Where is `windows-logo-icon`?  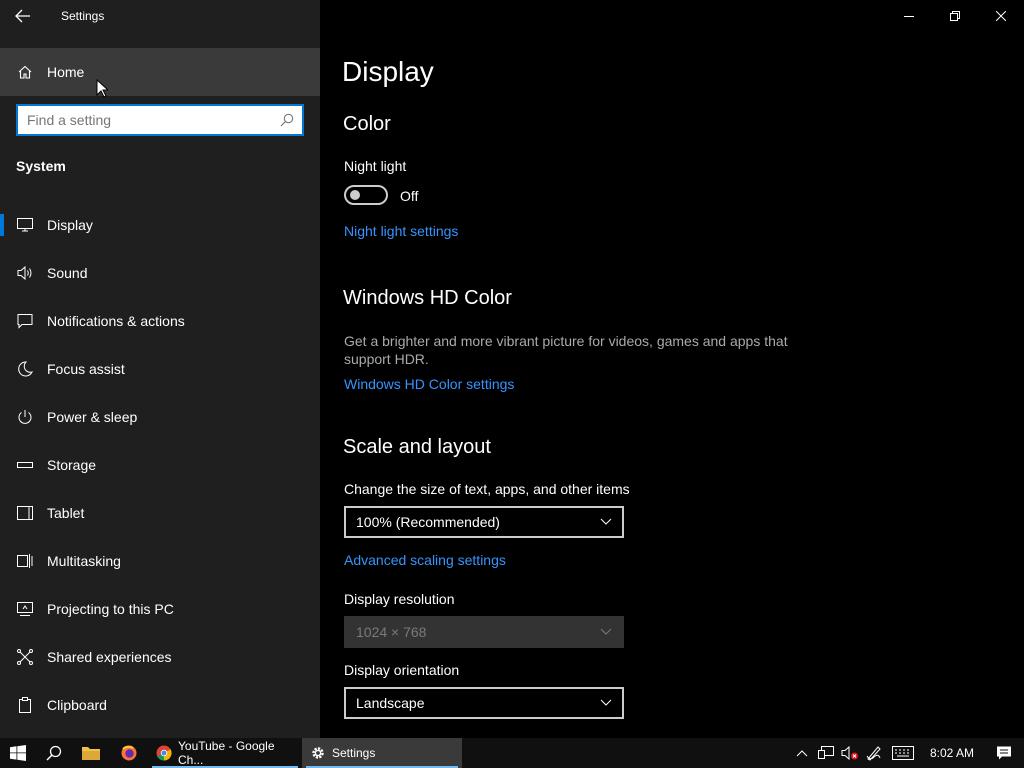 windows-logo-icon is located at coordinates (18, 753).